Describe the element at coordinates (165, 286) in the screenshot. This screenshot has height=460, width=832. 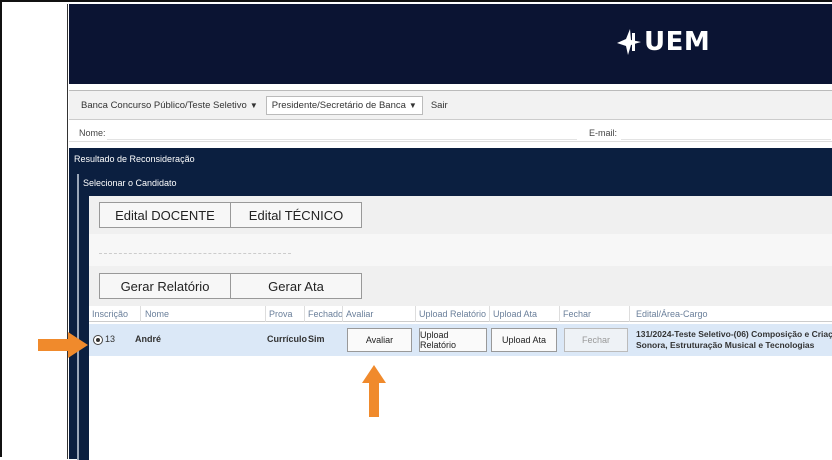
I see `gerar-relatorio-button: Gerar Relatório` at that location.